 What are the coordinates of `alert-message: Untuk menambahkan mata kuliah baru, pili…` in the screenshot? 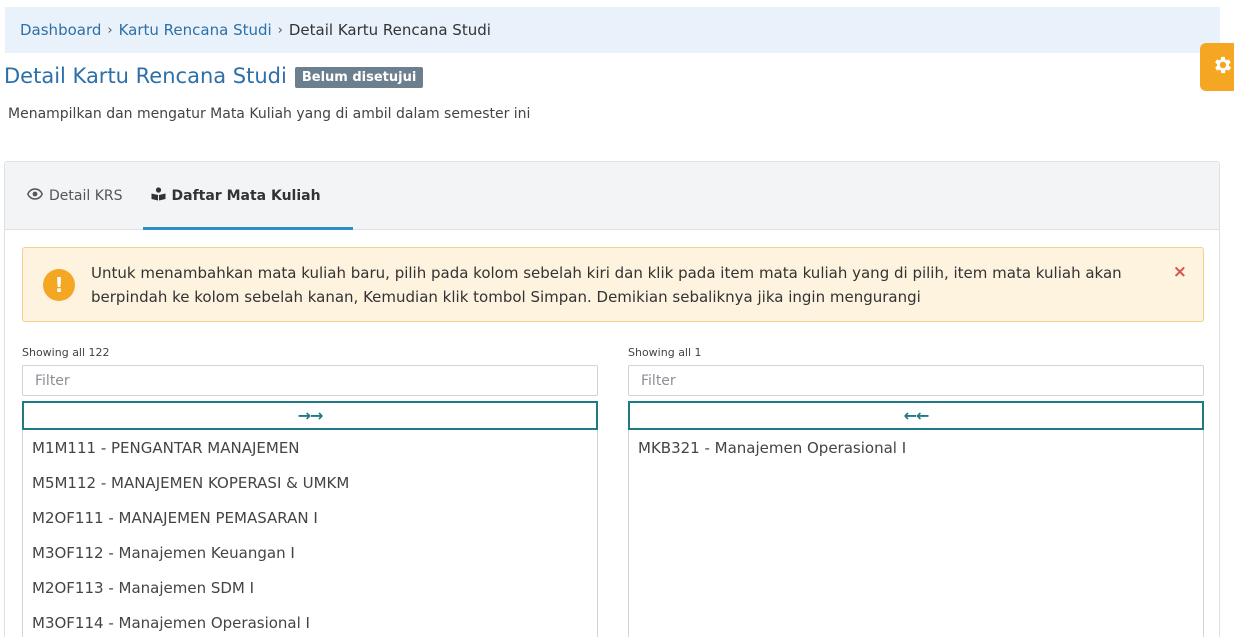 It's located at (606, 284).